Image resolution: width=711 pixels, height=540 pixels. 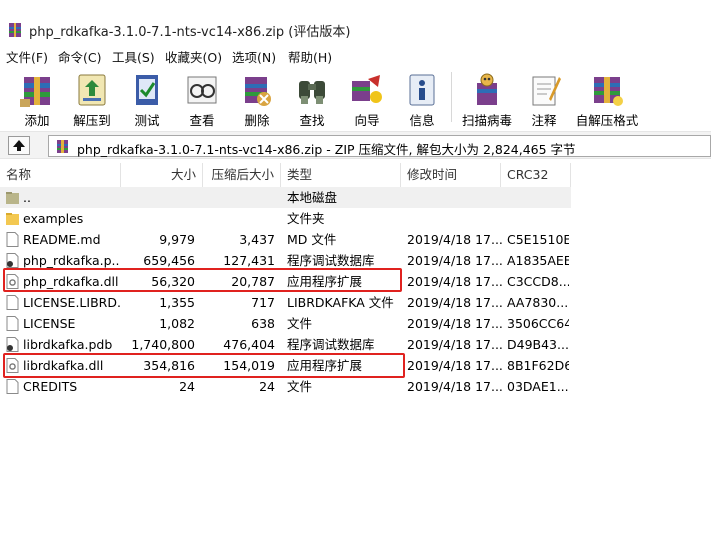 I want to click on file-size: 1,355, so click(x=177, y=302).